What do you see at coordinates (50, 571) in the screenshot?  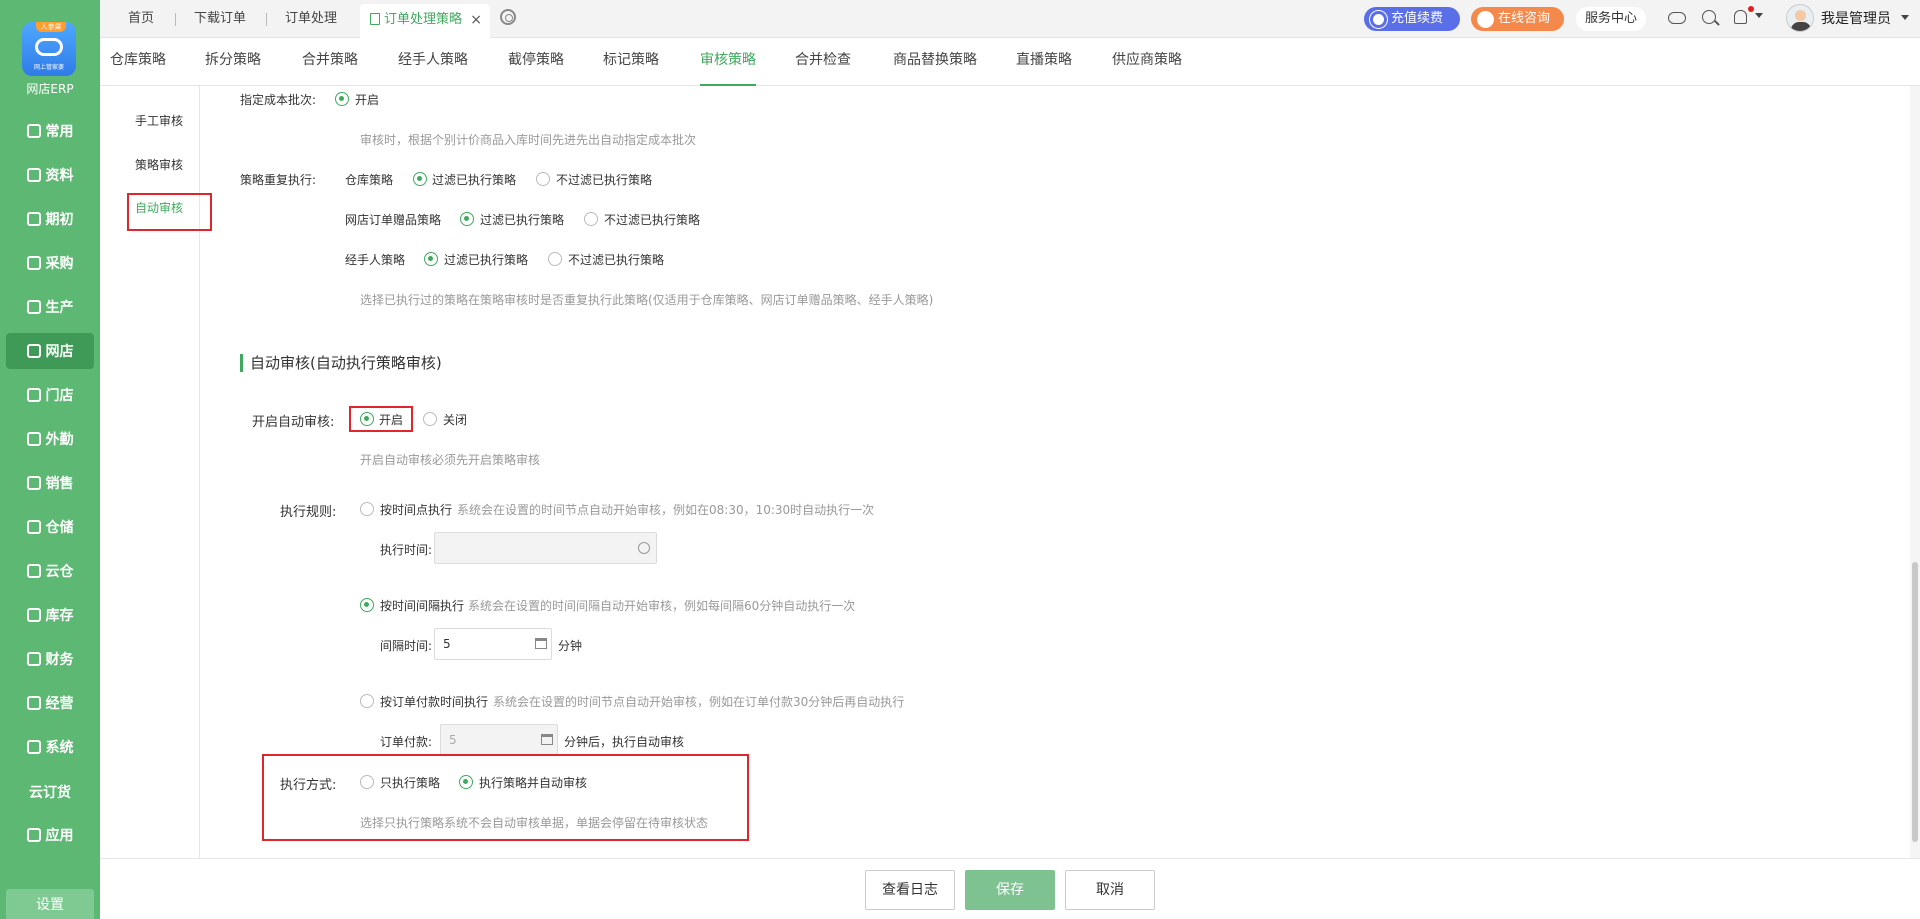 I see `nav-item-10: 云仓` at bounding box center [50, 571].